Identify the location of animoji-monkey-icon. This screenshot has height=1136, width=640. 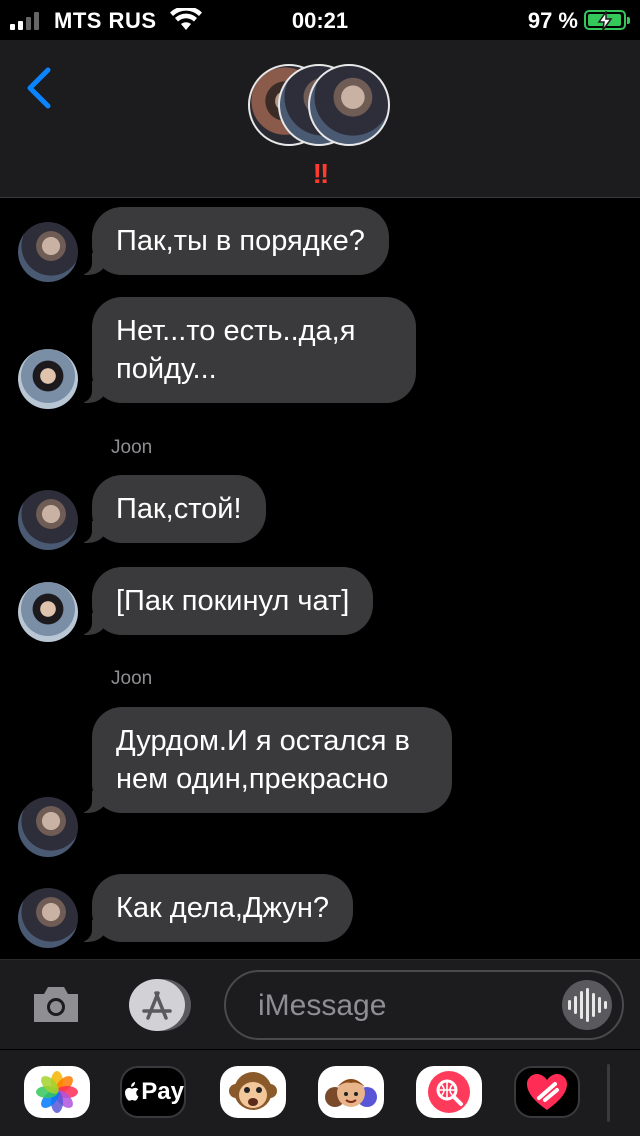
(253, 1092).